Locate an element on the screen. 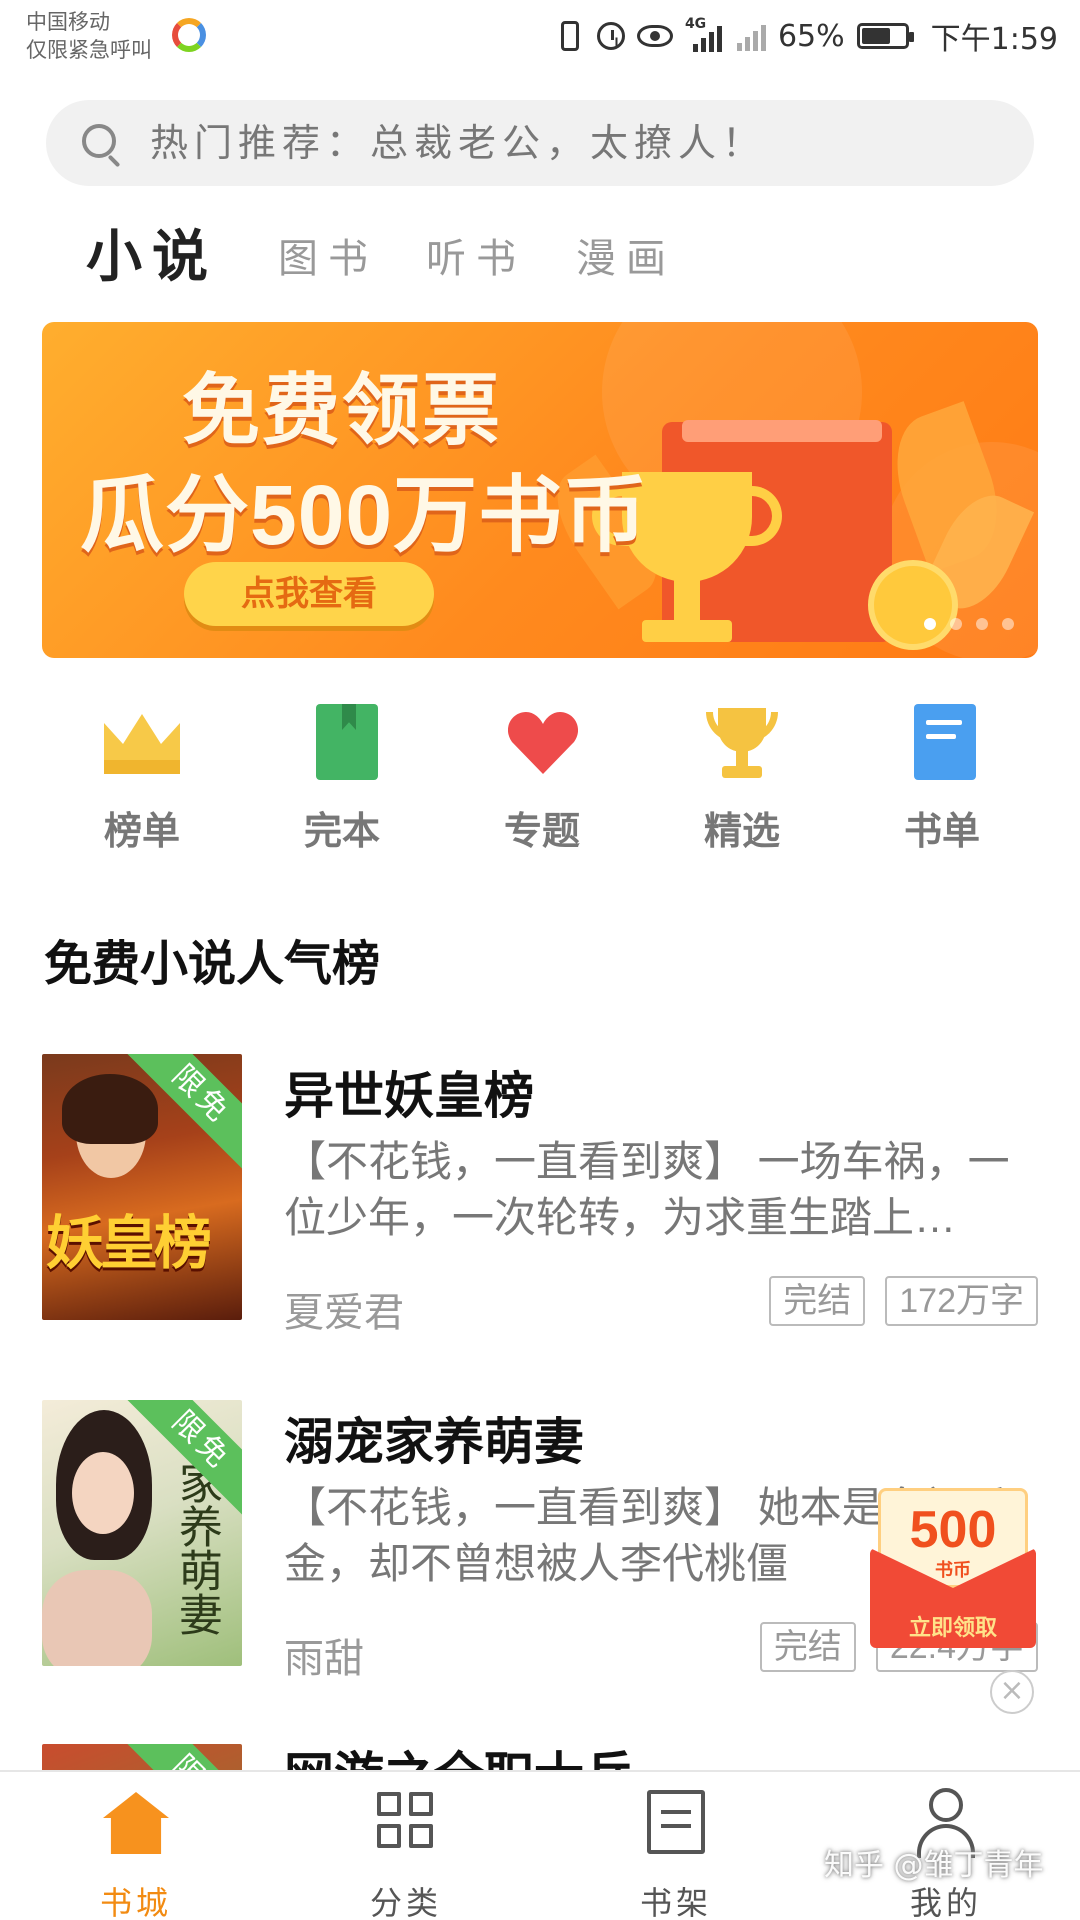 Image resolution: width=1080 pixels, height=1920 pixels. alarm-icon is located at coordinates (610, 36).